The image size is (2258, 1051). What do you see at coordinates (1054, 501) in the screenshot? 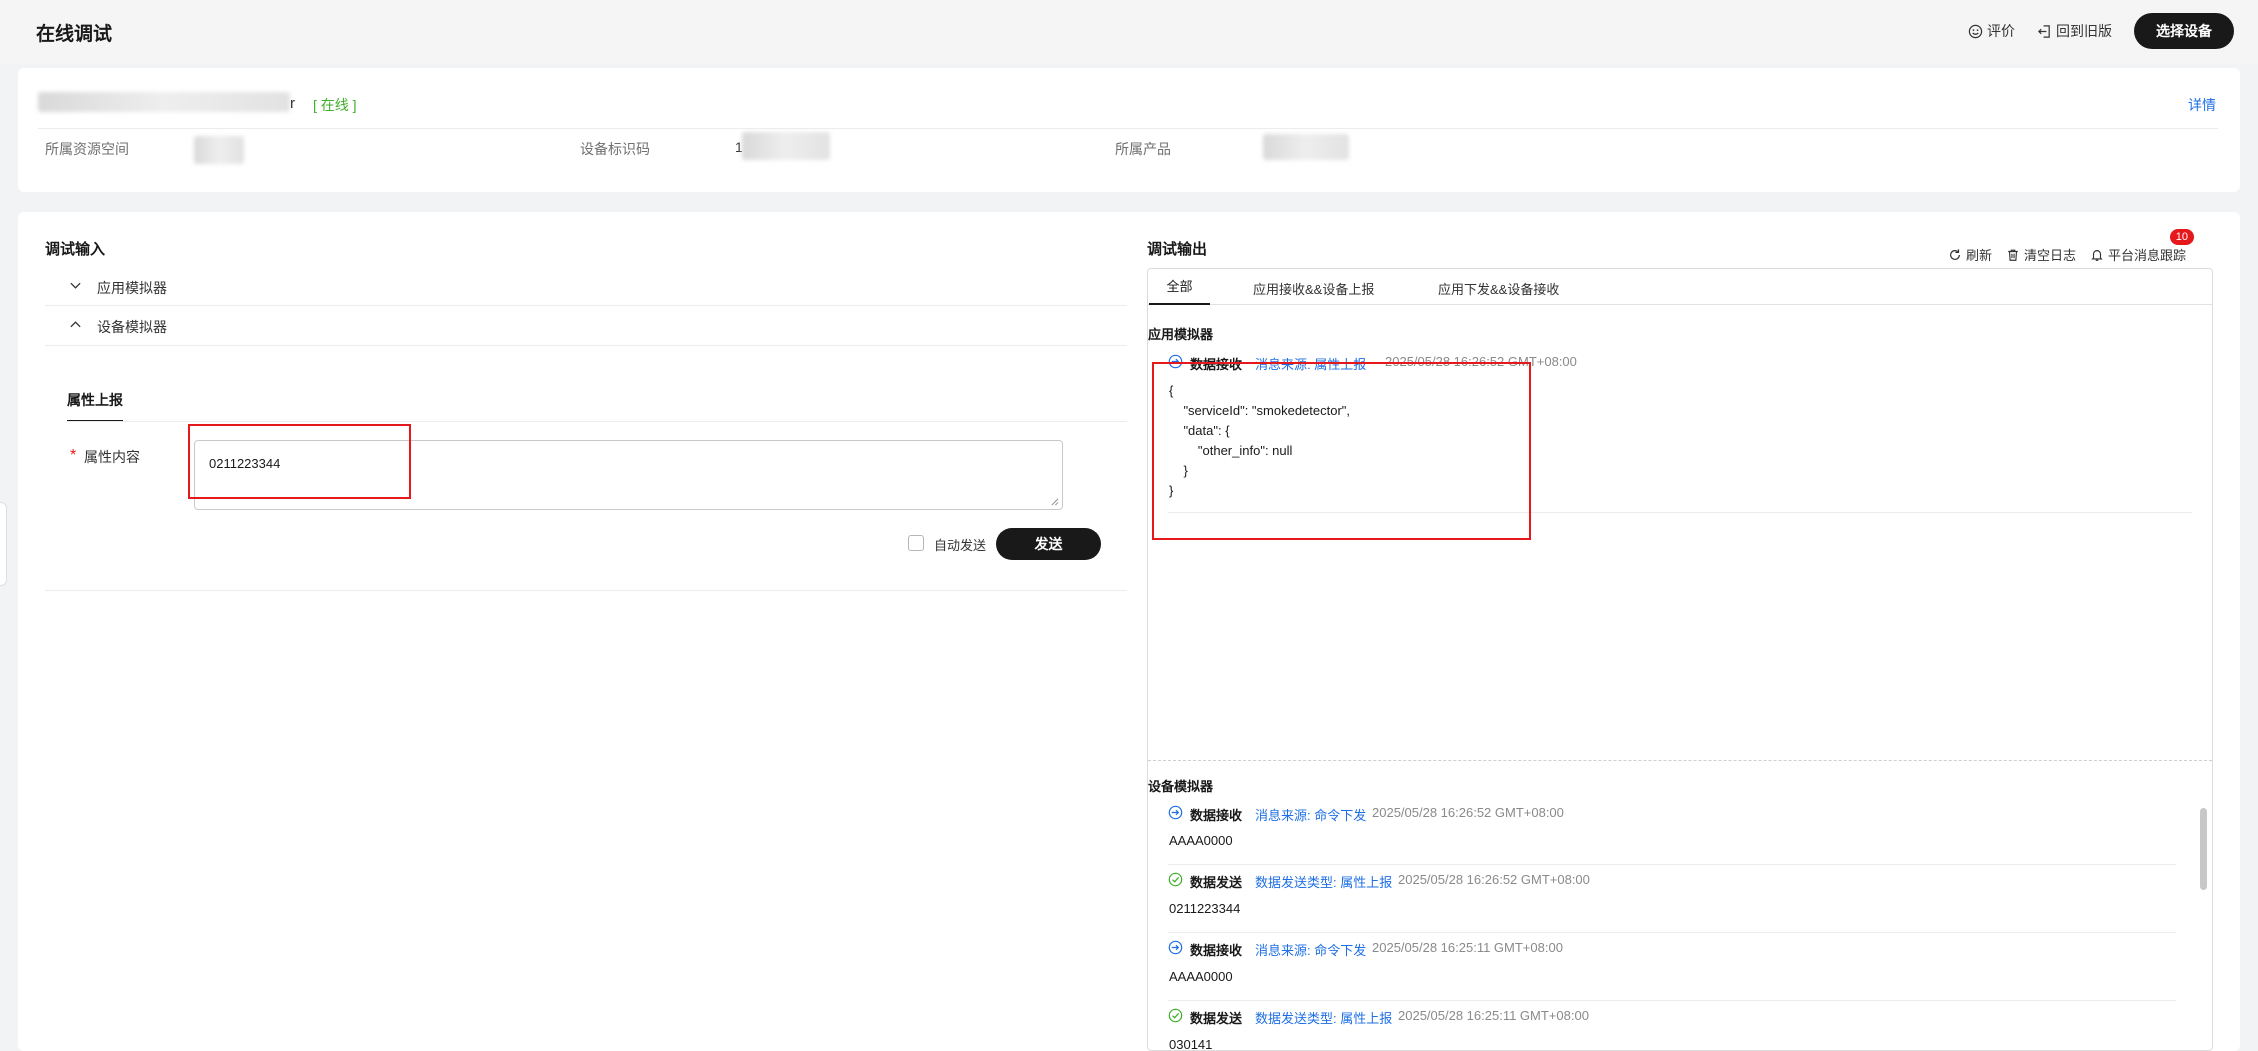
I see `resize-handle-icon` at bounding box center [1054, 501].